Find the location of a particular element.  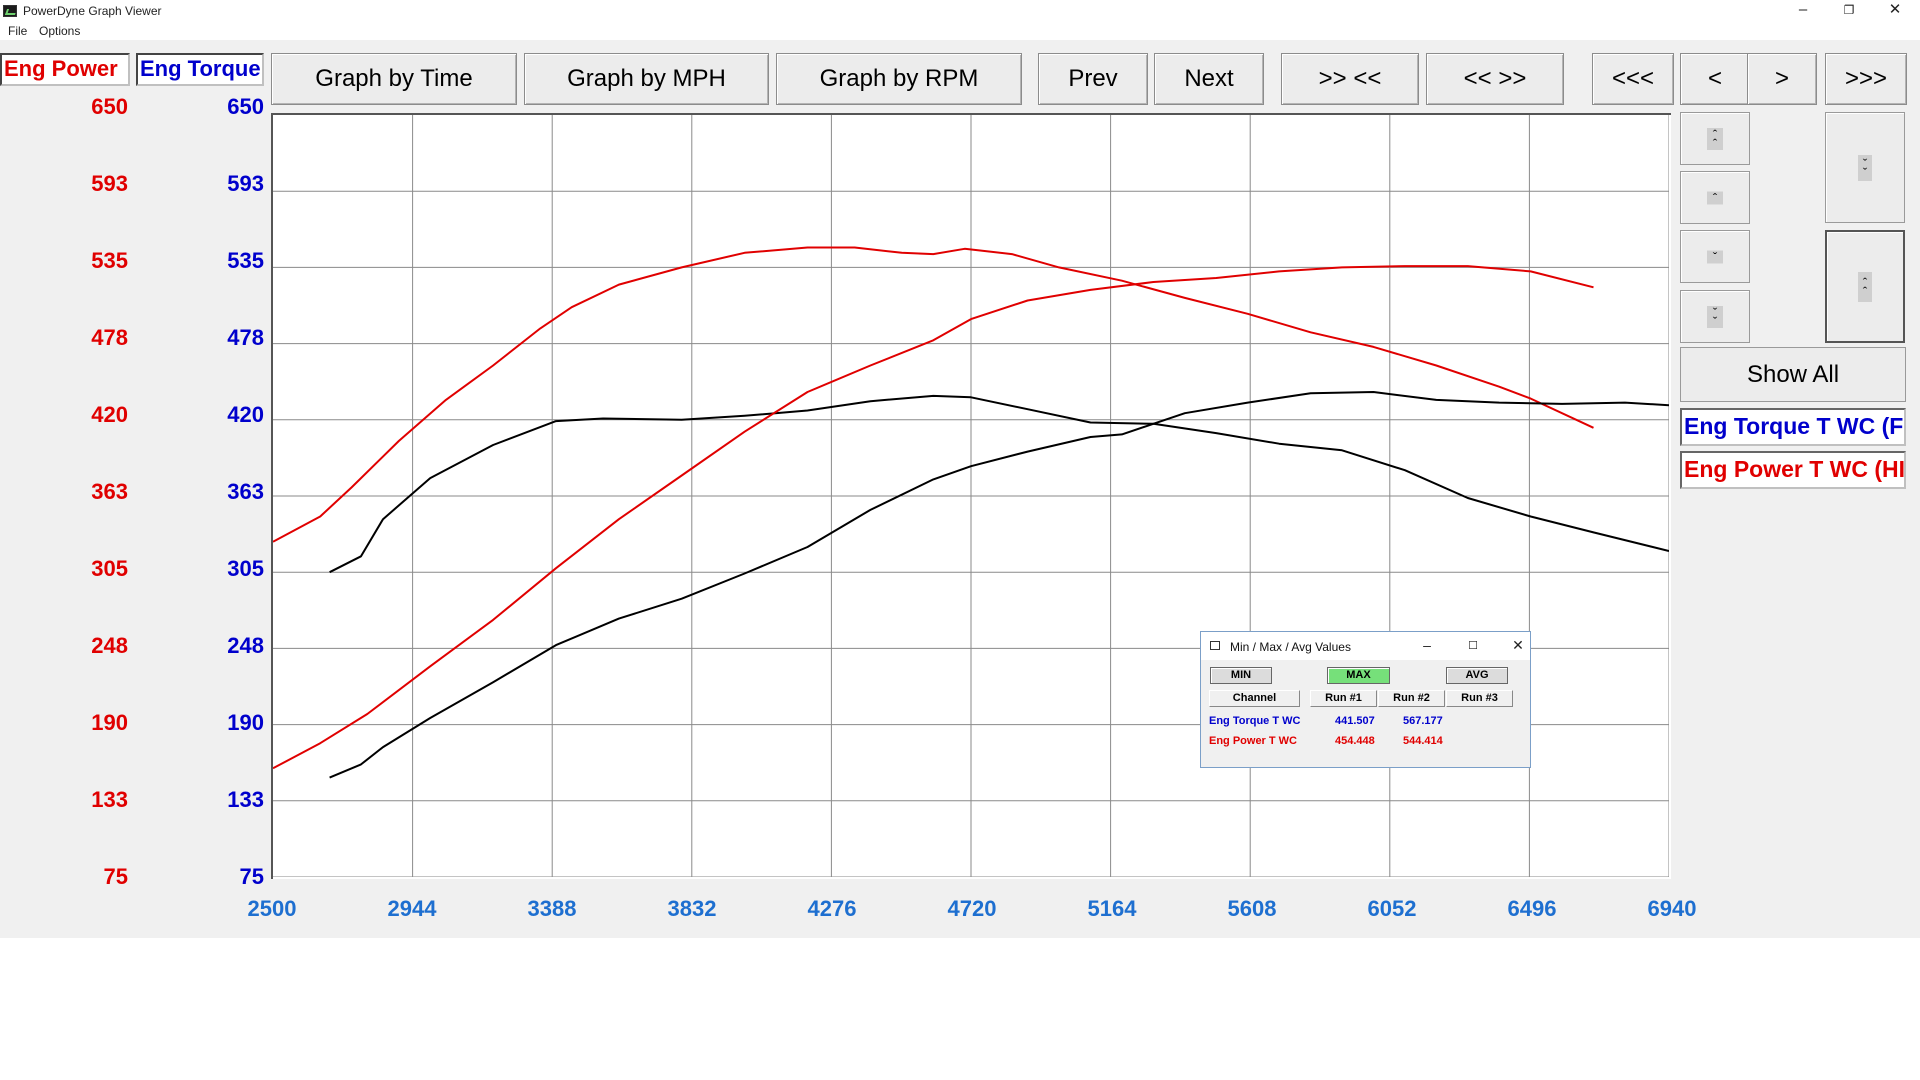

rpm-tick: 2500 is located at coordinates (272, 908).